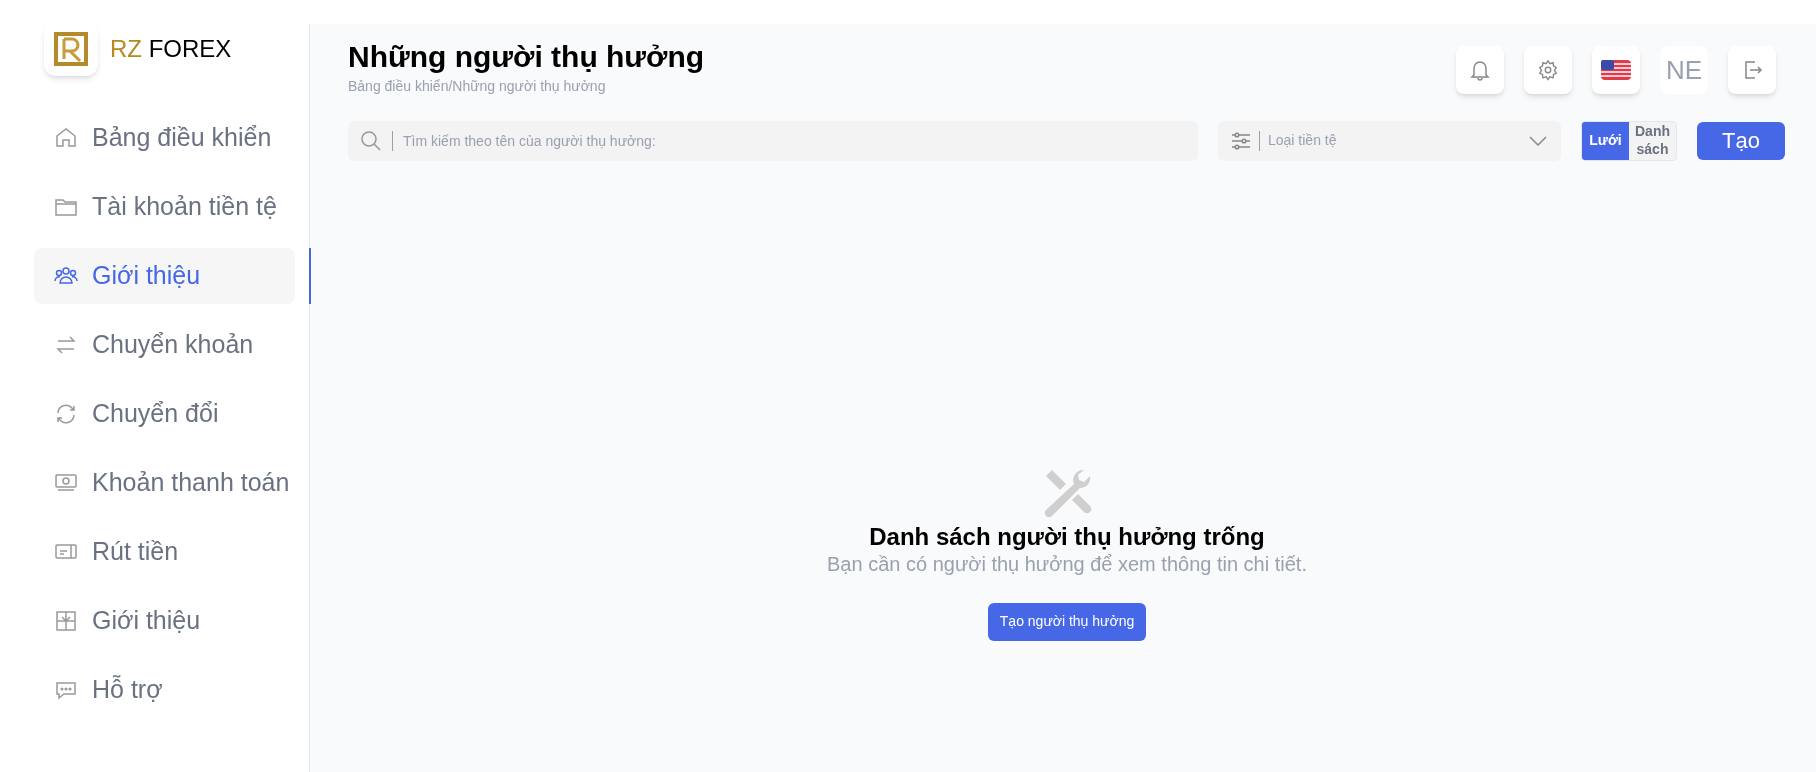  I want to click on create-beneficiary-button: Tạo người thụ hưởng, so click(1067, 621).